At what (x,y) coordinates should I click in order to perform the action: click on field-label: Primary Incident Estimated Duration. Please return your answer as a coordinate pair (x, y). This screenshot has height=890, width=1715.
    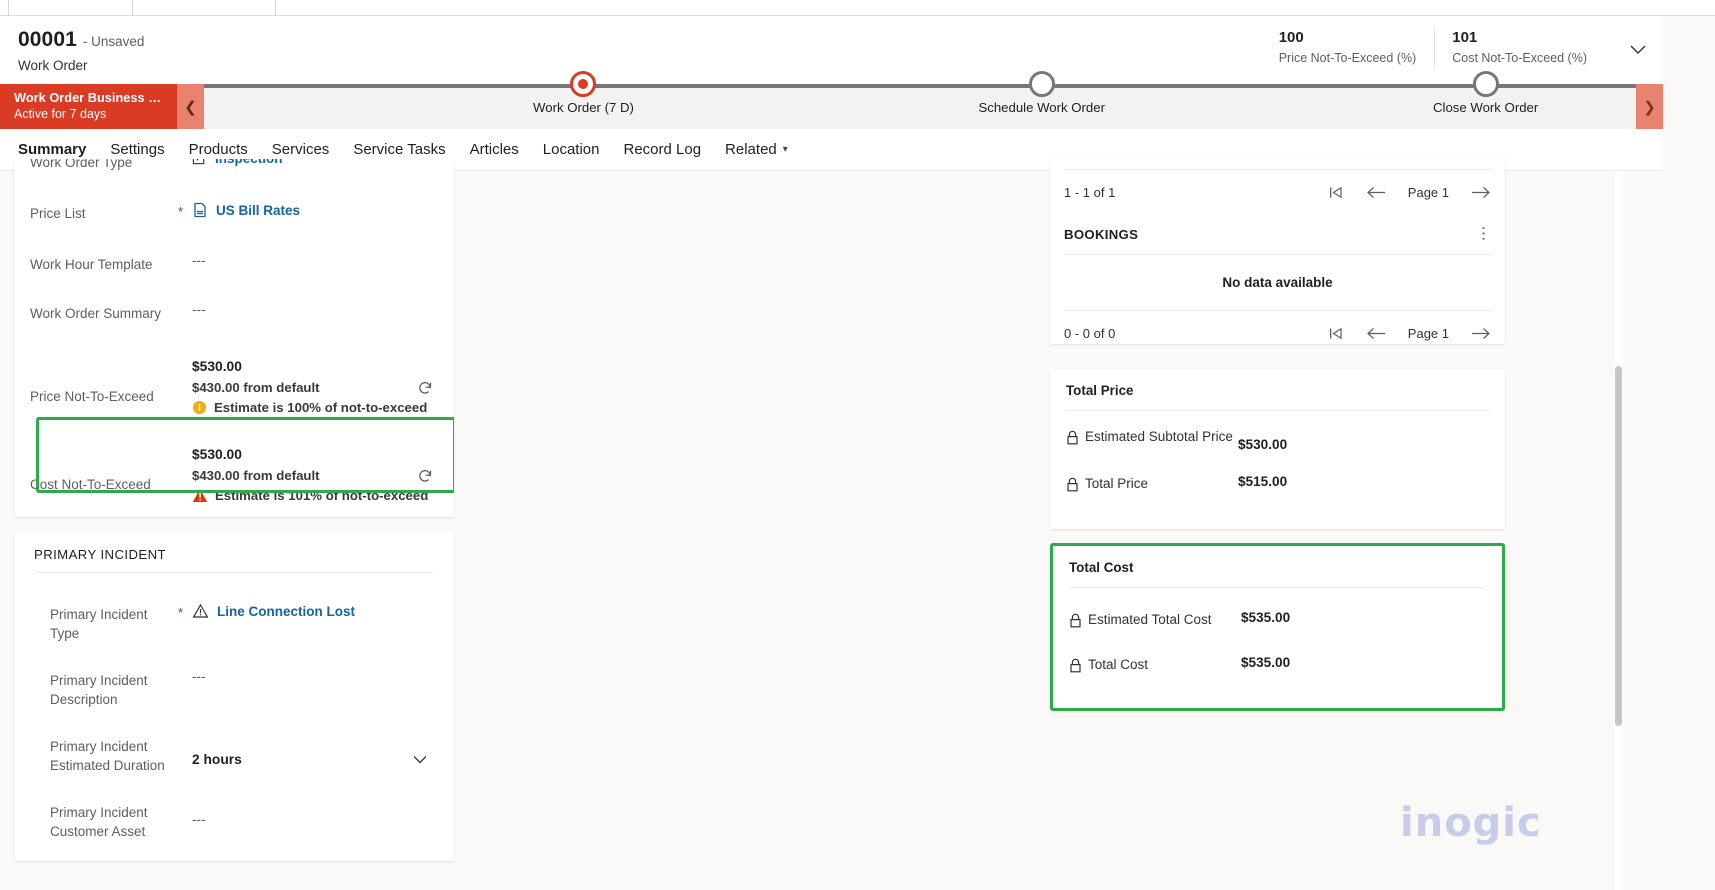
    Looking at the image, I should click on (107, 756).